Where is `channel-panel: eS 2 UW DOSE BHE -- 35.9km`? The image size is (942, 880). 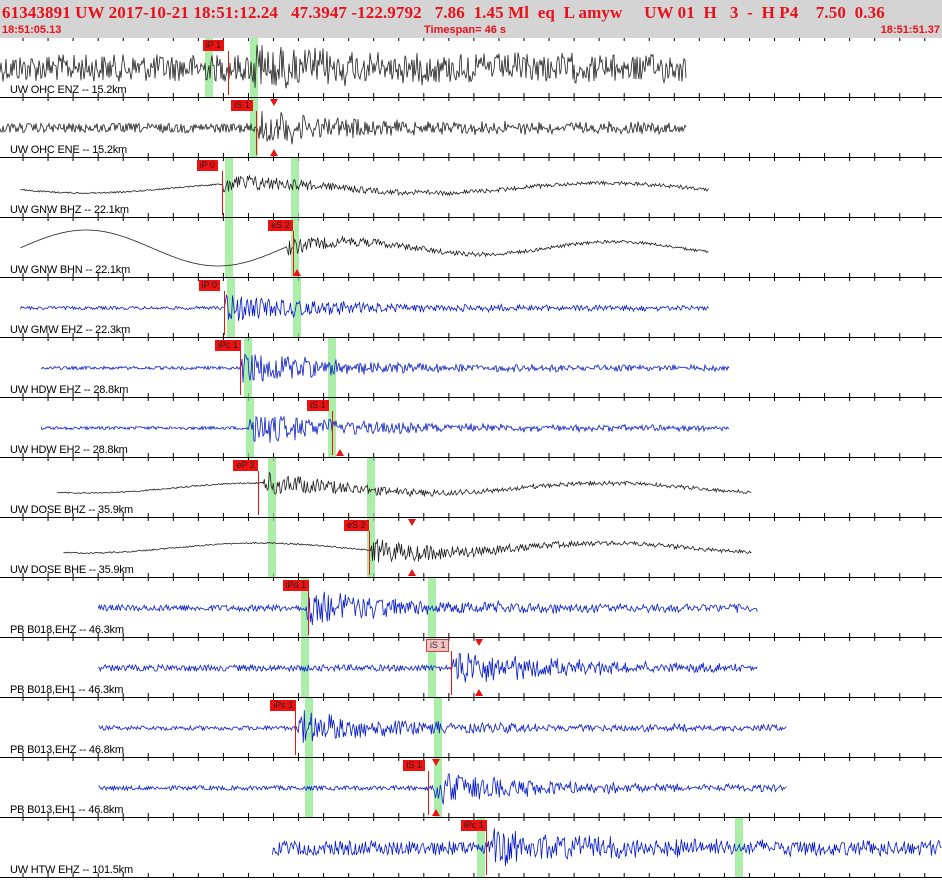
channel-panel: eS 2 UW DOSE BHE -- 35.9km is located at coordinates (471, 548).